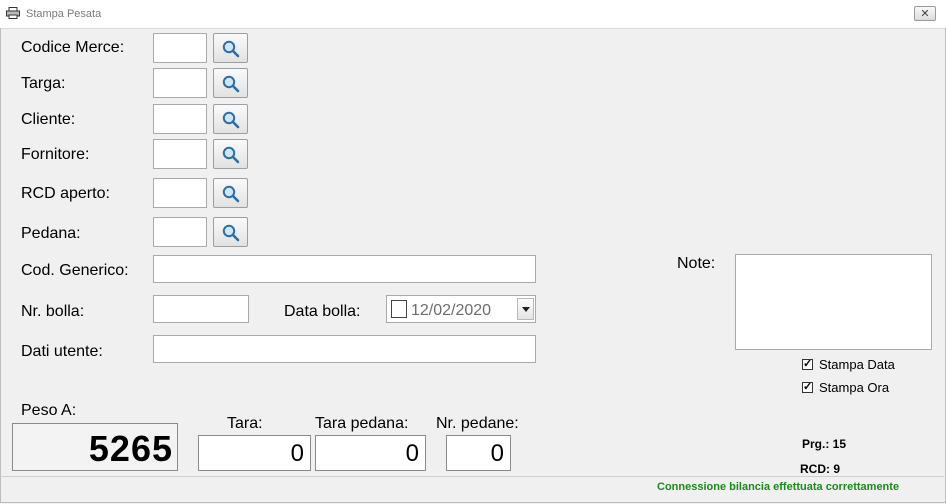  What do you see at coordinates (473, 14) in the screenshot?
I see `title-bar: Stampa Pesata ✕` at bounding box center [473, 14].